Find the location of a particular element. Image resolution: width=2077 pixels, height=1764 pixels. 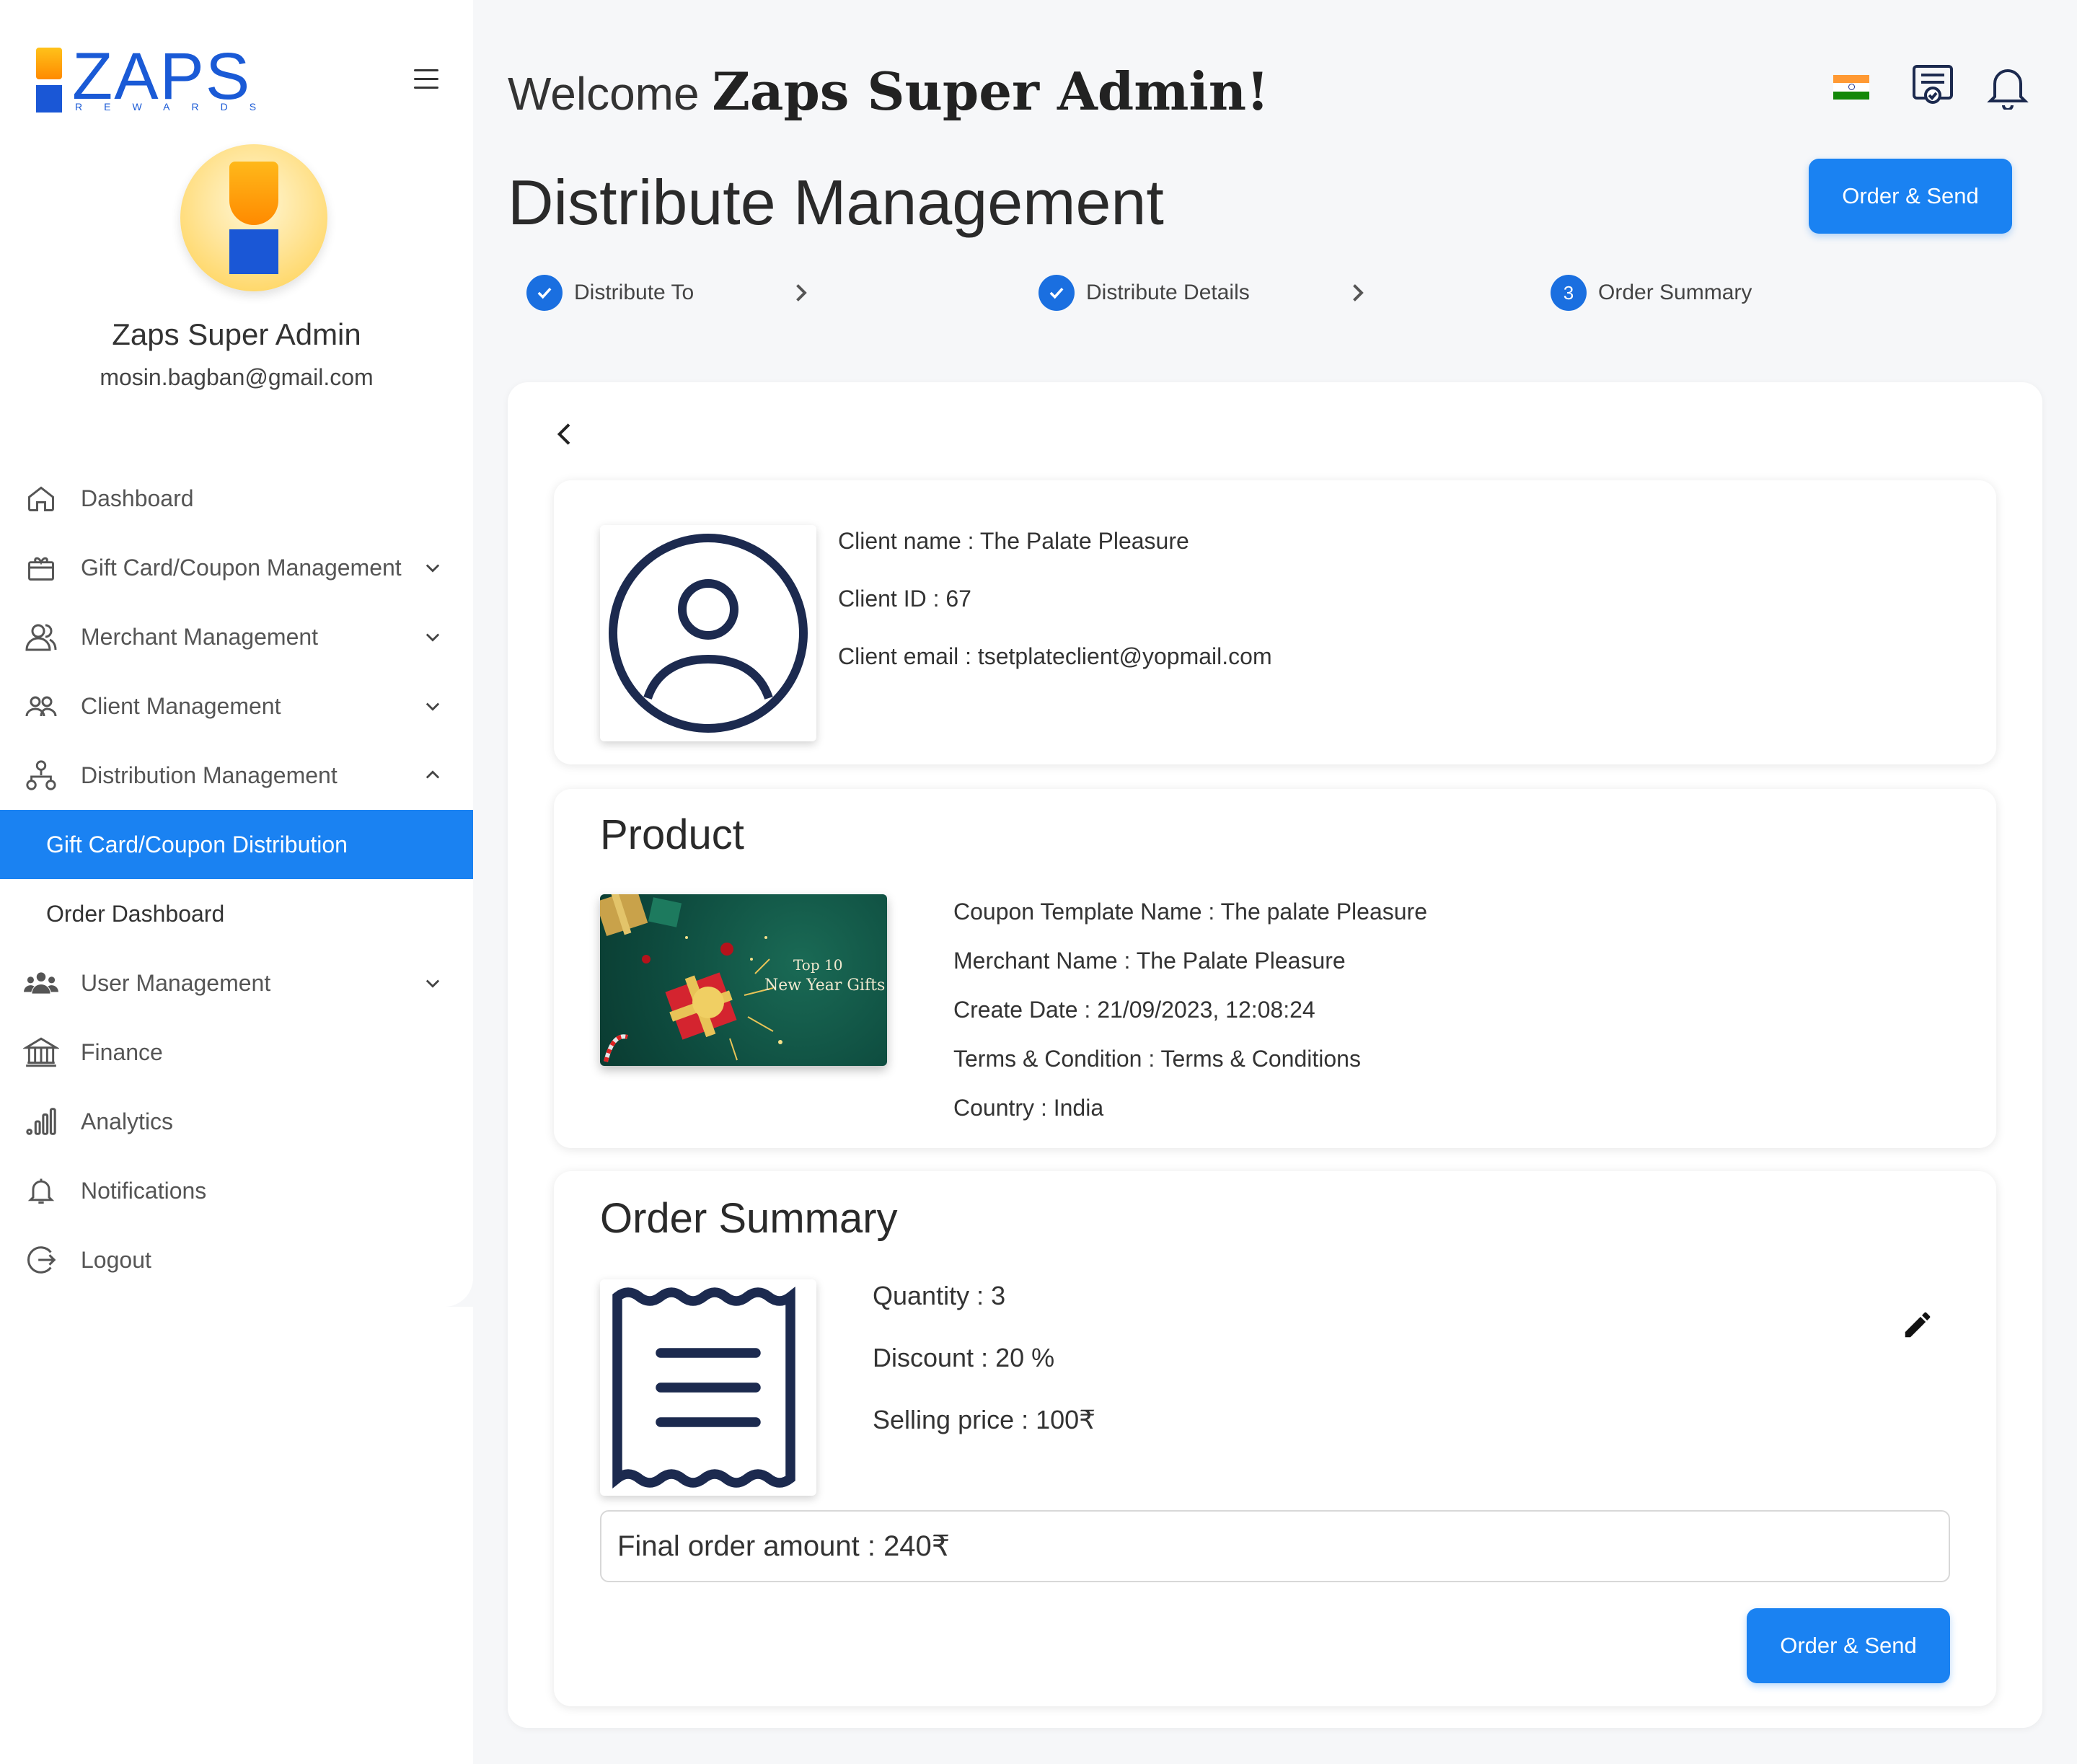

bar-chart-icon is located at coordinates (41, 1121).